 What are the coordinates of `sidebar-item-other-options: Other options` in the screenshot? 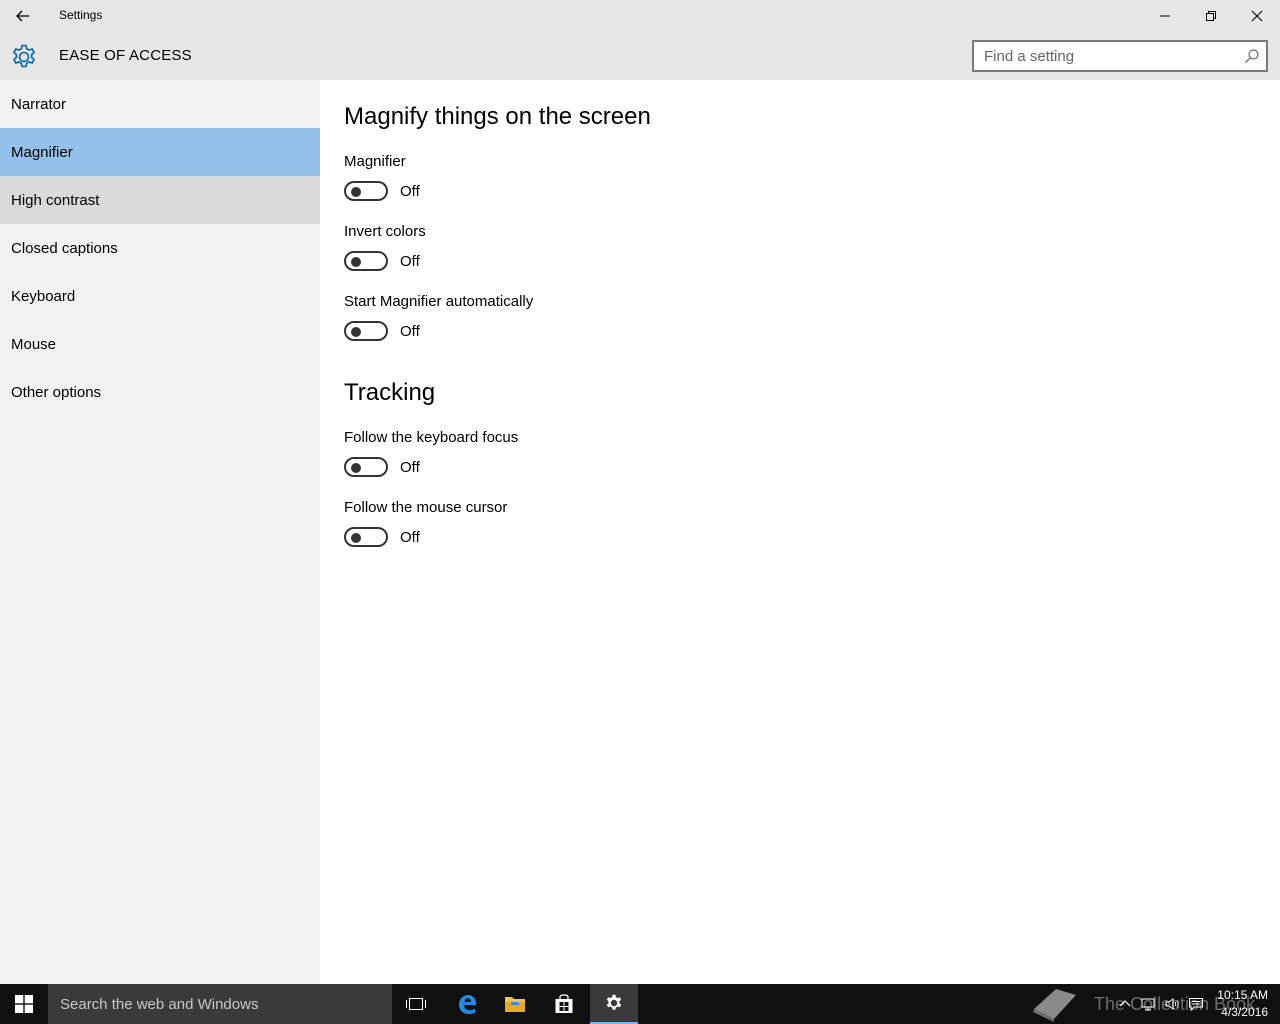 It's located at (160, 392).